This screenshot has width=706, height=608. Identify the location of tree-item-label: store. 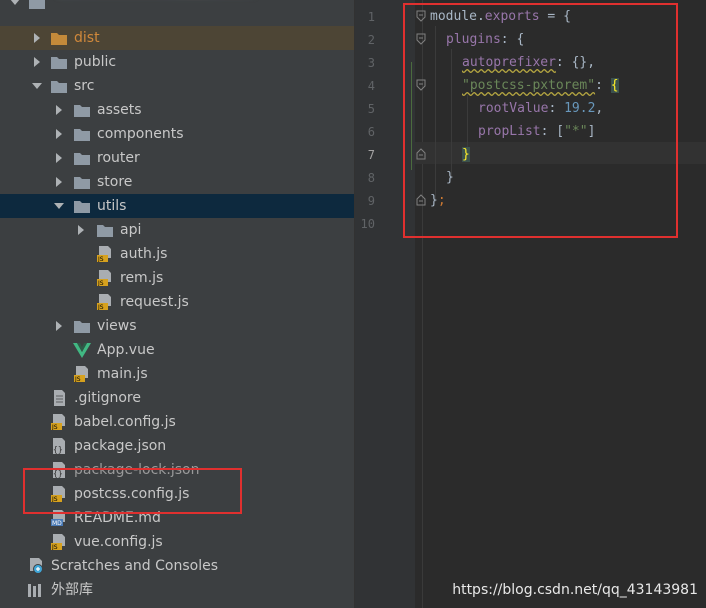
(115, 182).